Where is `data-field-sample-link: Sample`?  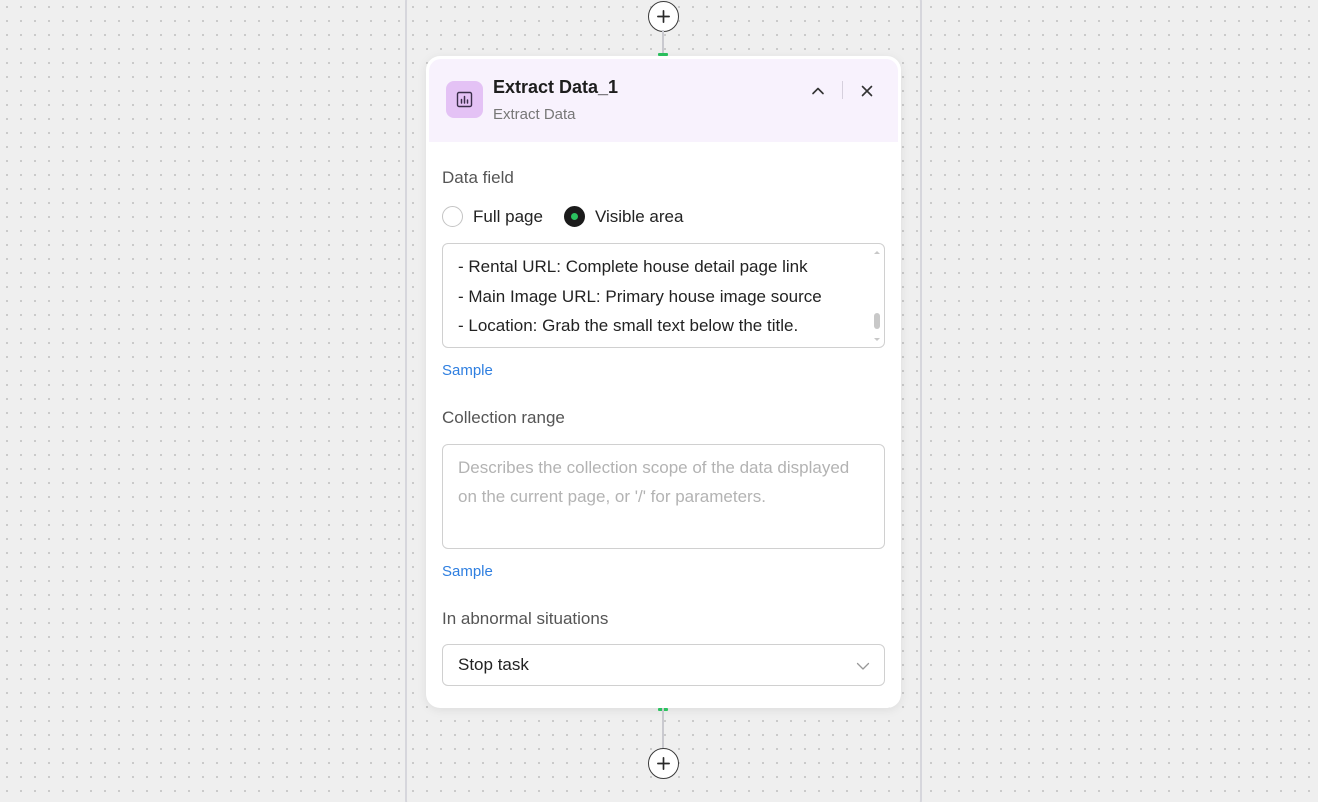
data-field-sample-link: Sample is located at coordinates (467, 370).